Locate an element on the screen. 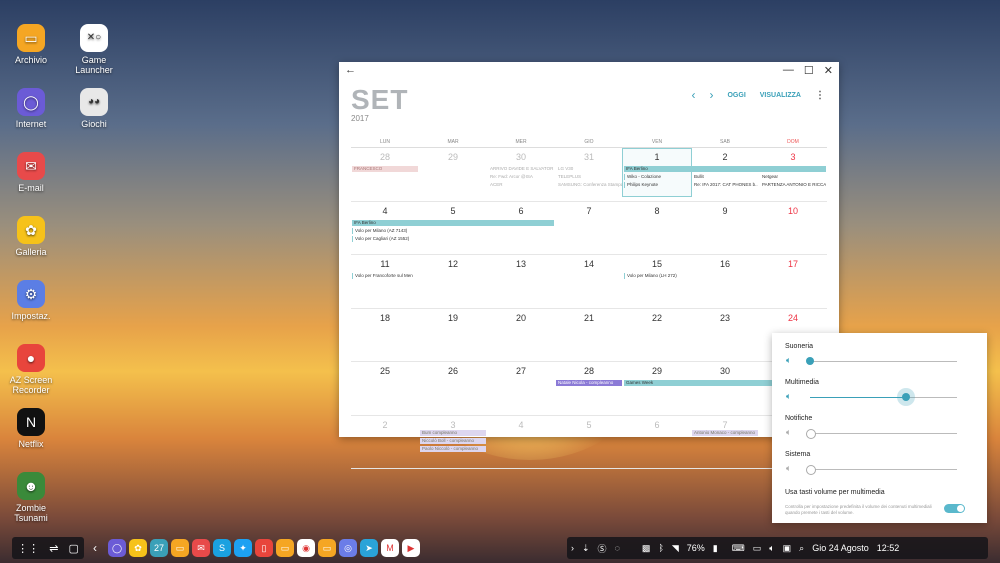  prev-month-icon: ‹ is located at coordinates (693, 95).